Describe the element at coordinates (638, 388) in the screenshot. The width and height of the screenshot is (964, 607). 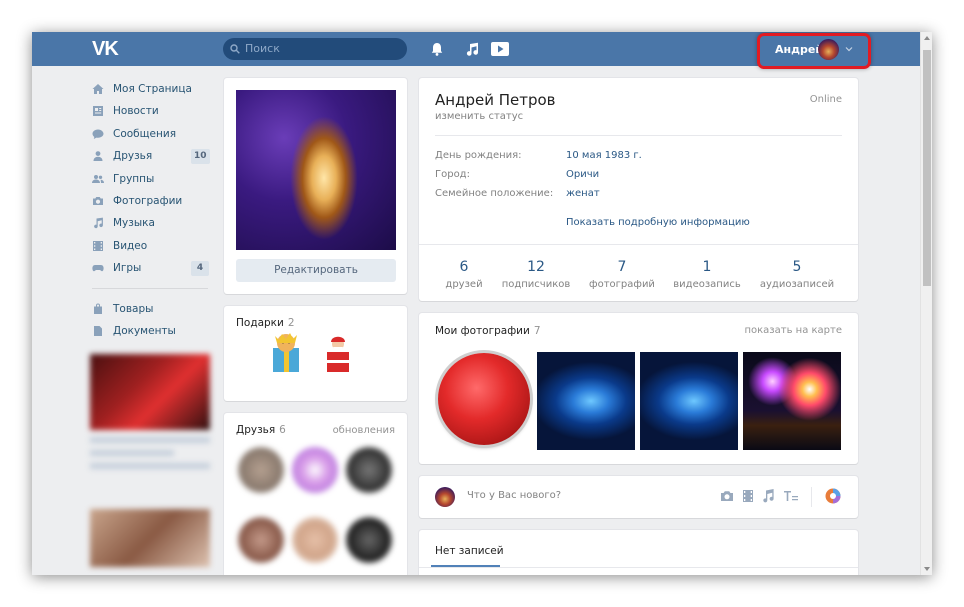
I see `photos-card: Мои фотографии 7 показать на карте` at that location.